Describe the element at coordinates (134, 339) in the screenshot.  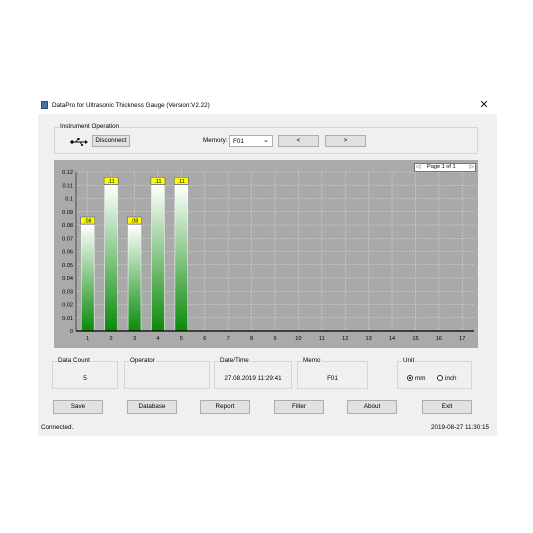
I see `x-tick-label: 3` at that location.